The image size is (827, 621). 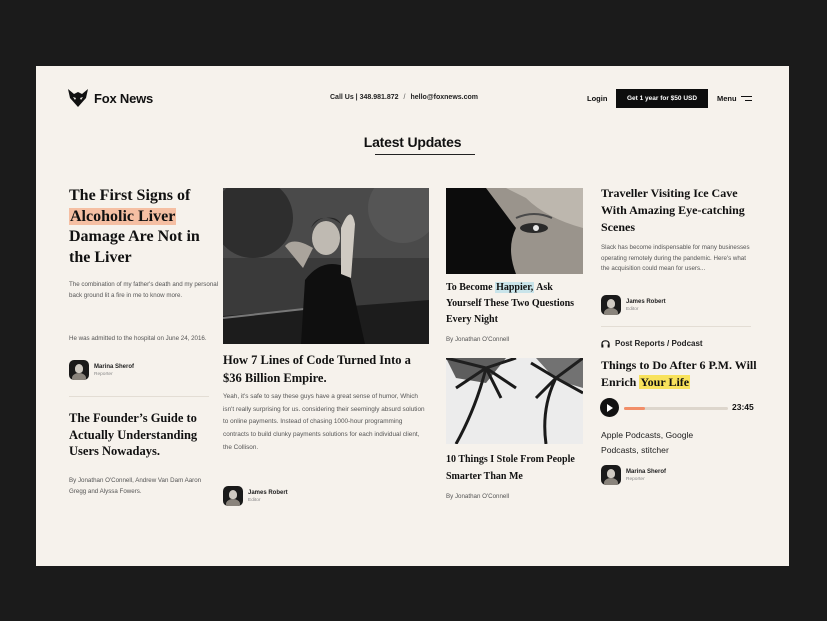 I want to click on author-marina-2: Marina Sherof Reporter, so click(x=633, y=475).